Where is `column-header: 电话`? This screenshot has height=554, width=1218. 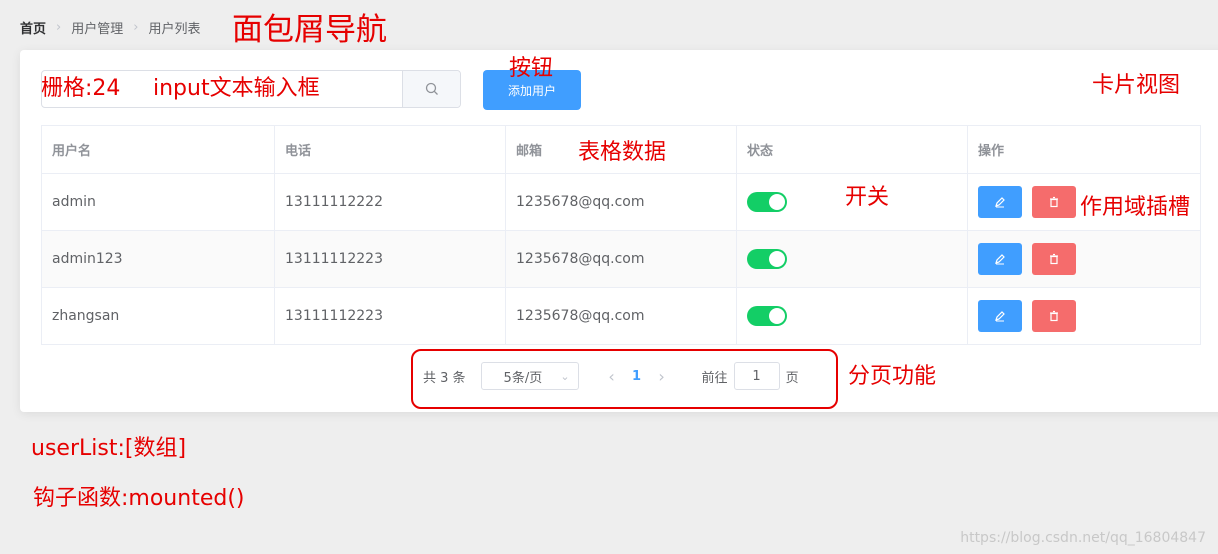 column-header: 电话 is located at coordinates (390, 149).